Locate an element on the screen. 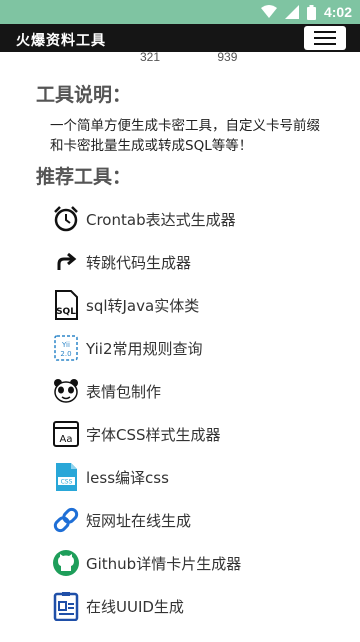 The width and height of the screenshot is (360, 642). tool-item-redirect: 转跳代码生成器 is located at coordinates (121, 262).